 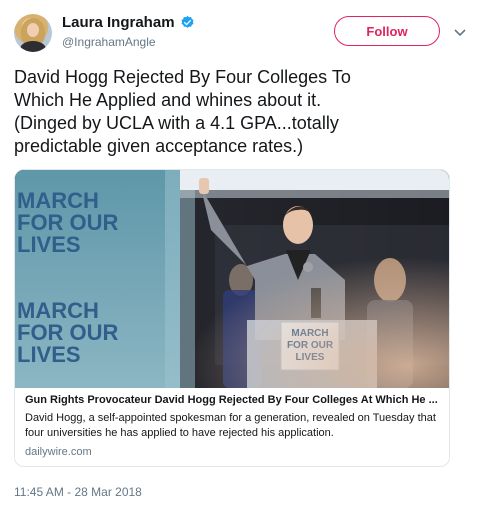 I want to click on timestamp: 11:45 AM - 28 Mar 2018, so click(x=78, y=492).